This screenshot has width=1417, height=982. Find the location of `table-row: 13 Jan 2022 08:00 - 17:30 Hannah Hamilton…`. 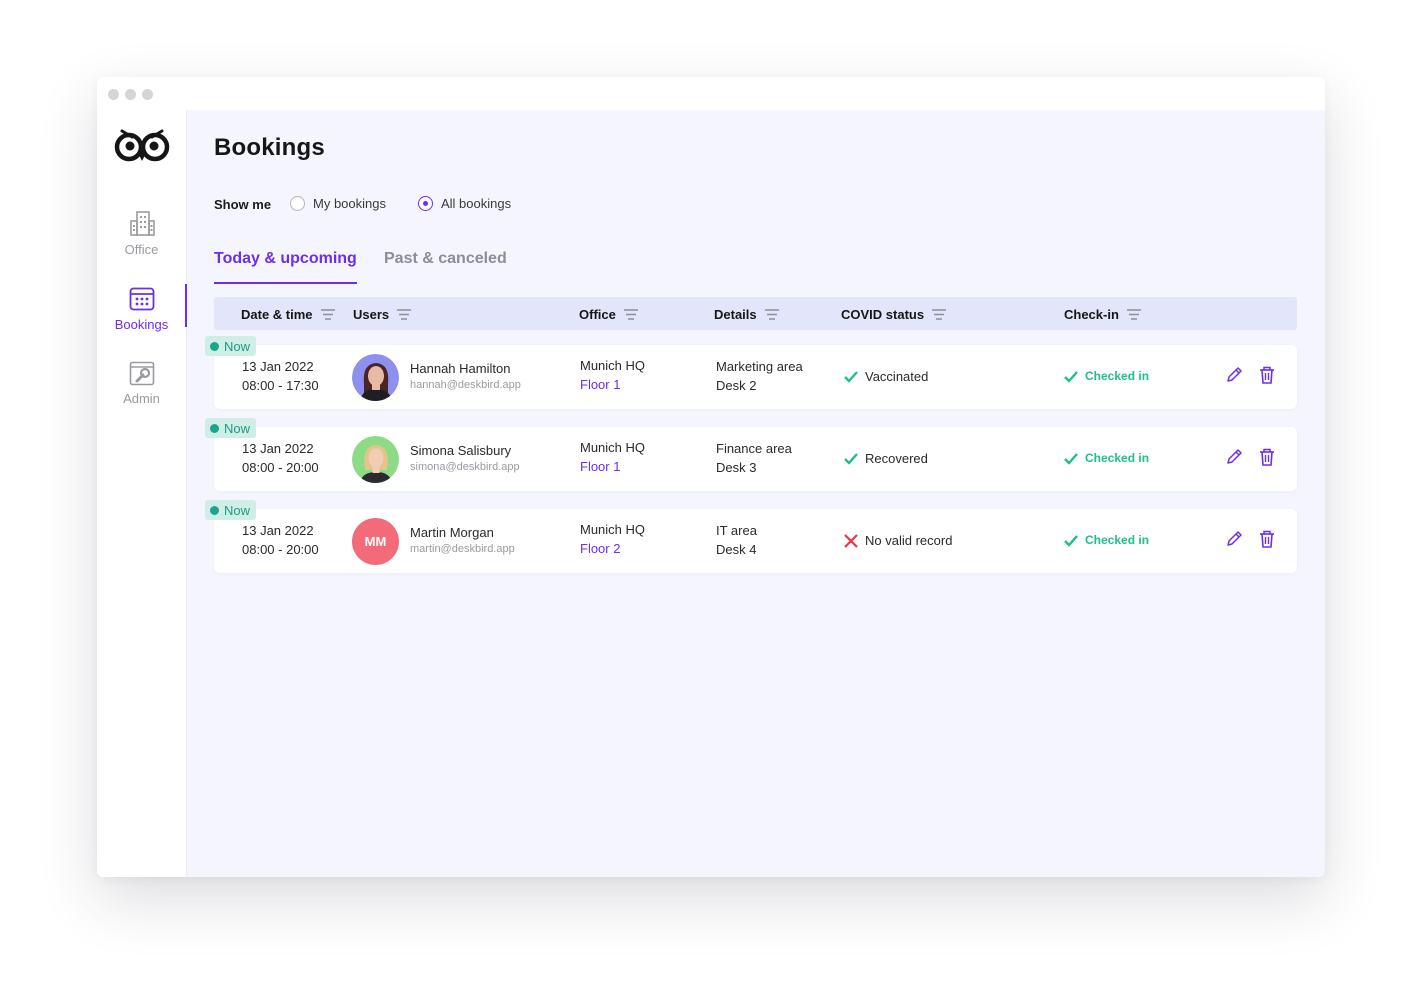

table-row: 13 Jan 2022 08:00 - 17:30 Hannah Hamilton… is located at coordinates (755, 377).